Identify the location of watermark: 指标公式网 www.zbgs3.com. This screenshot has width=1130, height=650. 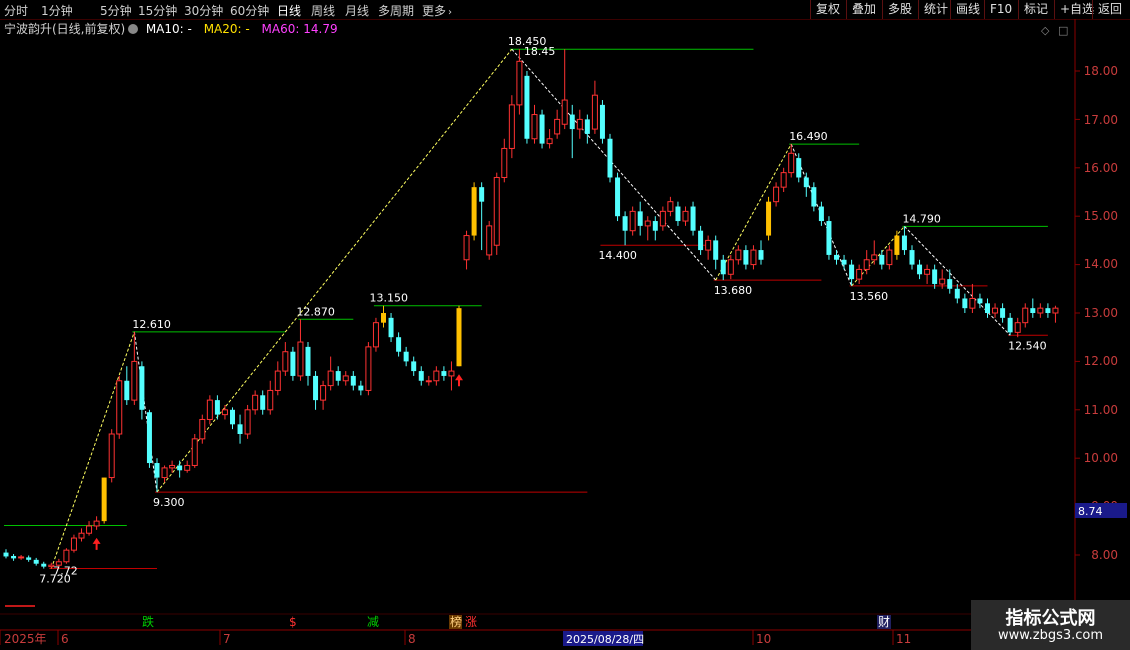
(1050, 625).